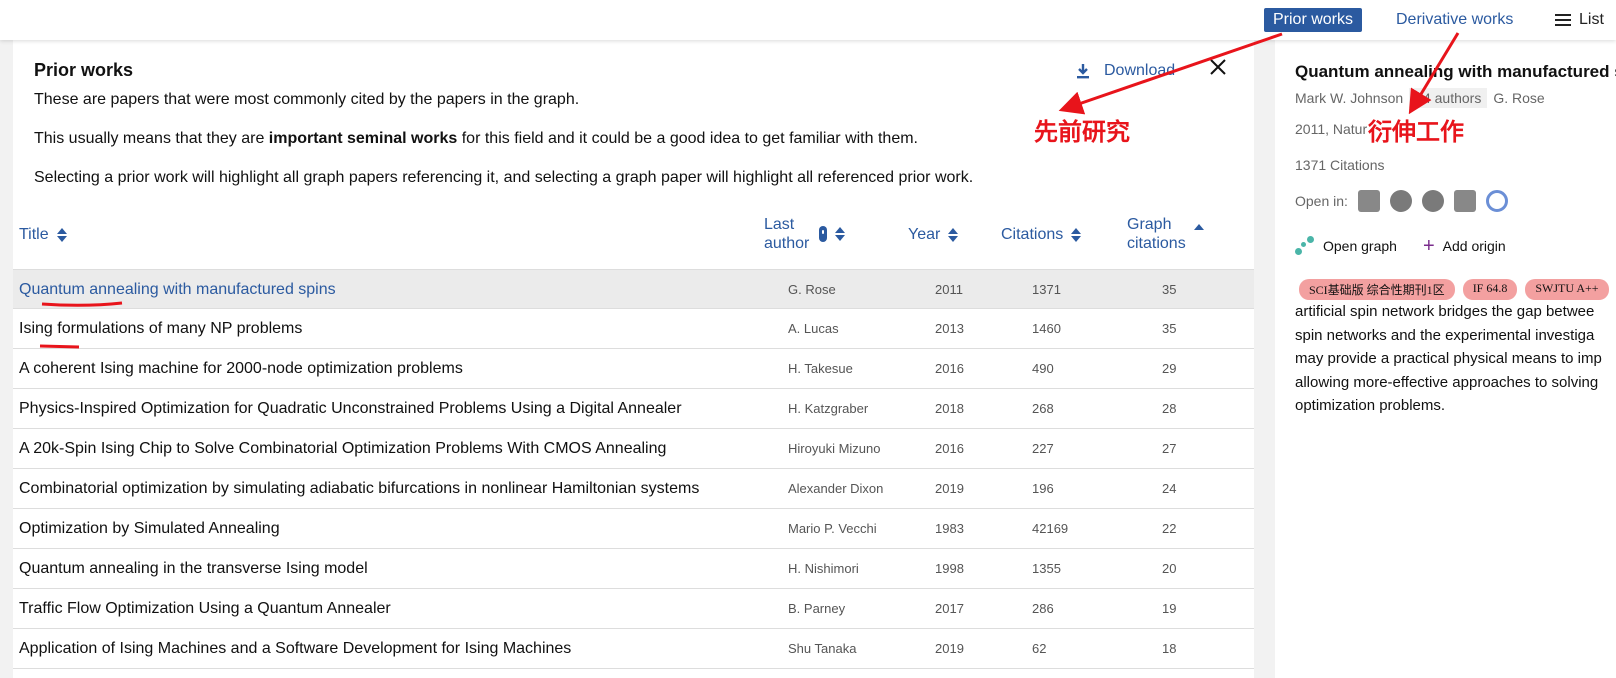  Describe the element at coordinates (949, 608) in the screenshot. I see `row-year: 2017` at that location.